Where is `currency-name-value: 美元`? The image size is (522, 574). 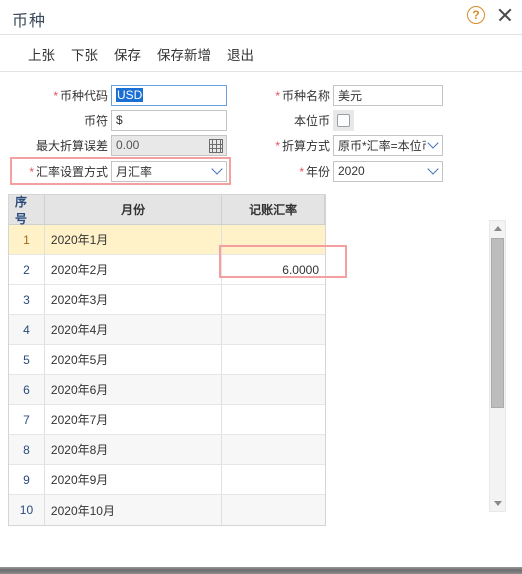
currency-name-value: 美元 is located at coordinates (350, 95).